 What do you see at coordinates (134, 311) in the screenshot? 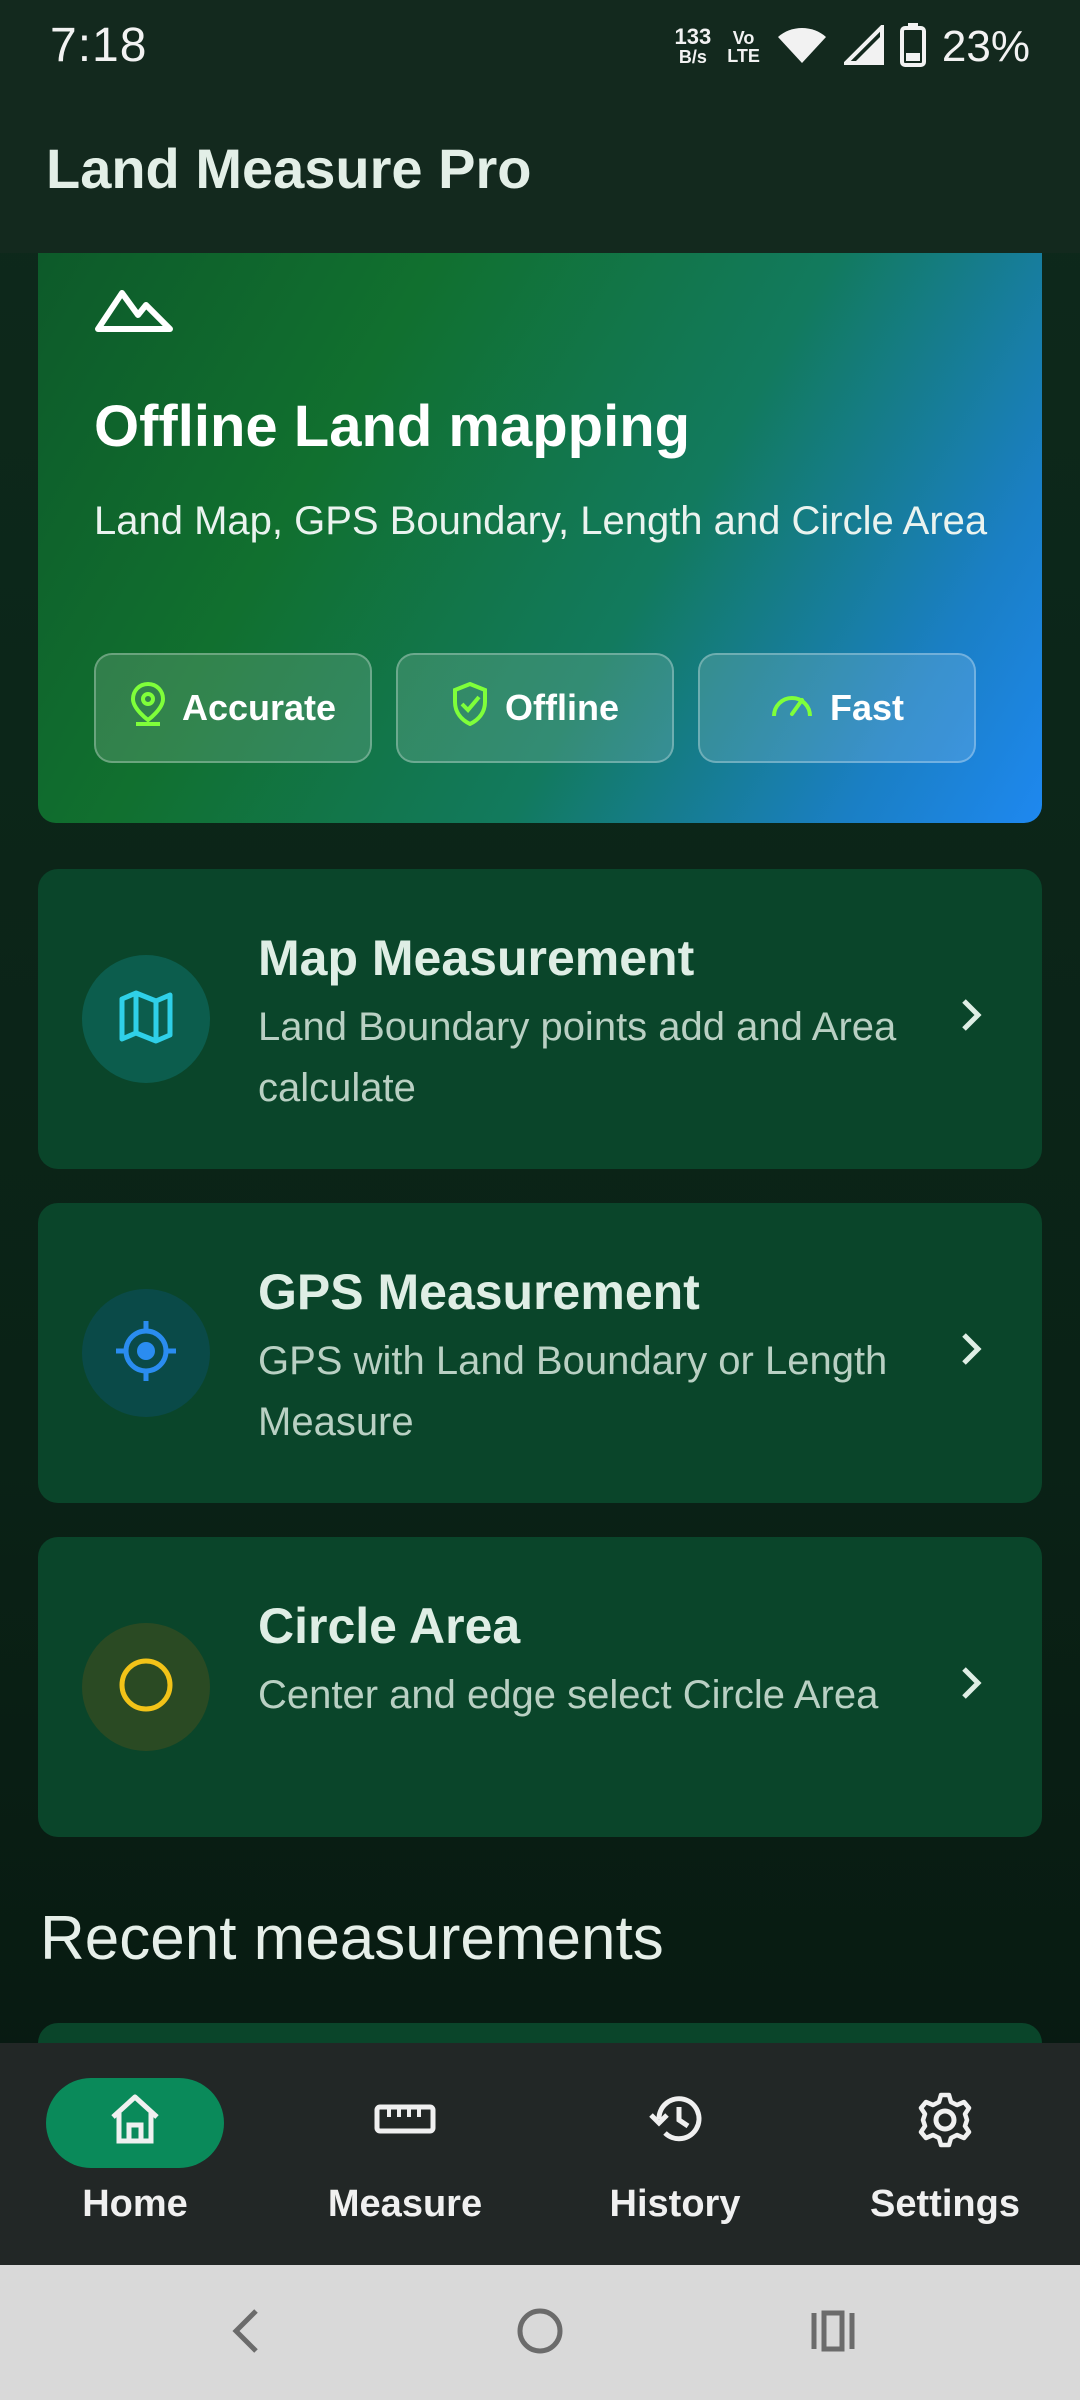
I see `mountain-icon` at bounding box center [134, 311].